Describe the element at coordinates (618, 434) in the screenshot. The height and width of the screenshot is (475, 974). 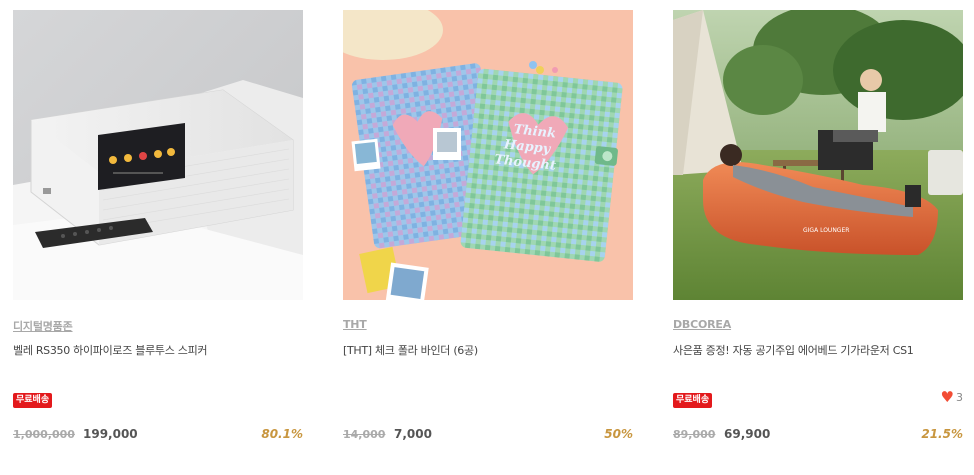
I see `discount-rate: 50%` at that location.